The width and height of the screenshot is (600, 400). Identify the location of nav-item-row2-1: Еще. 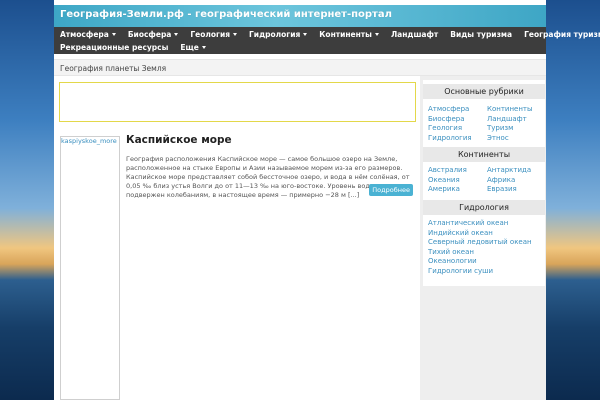
(193, 47).